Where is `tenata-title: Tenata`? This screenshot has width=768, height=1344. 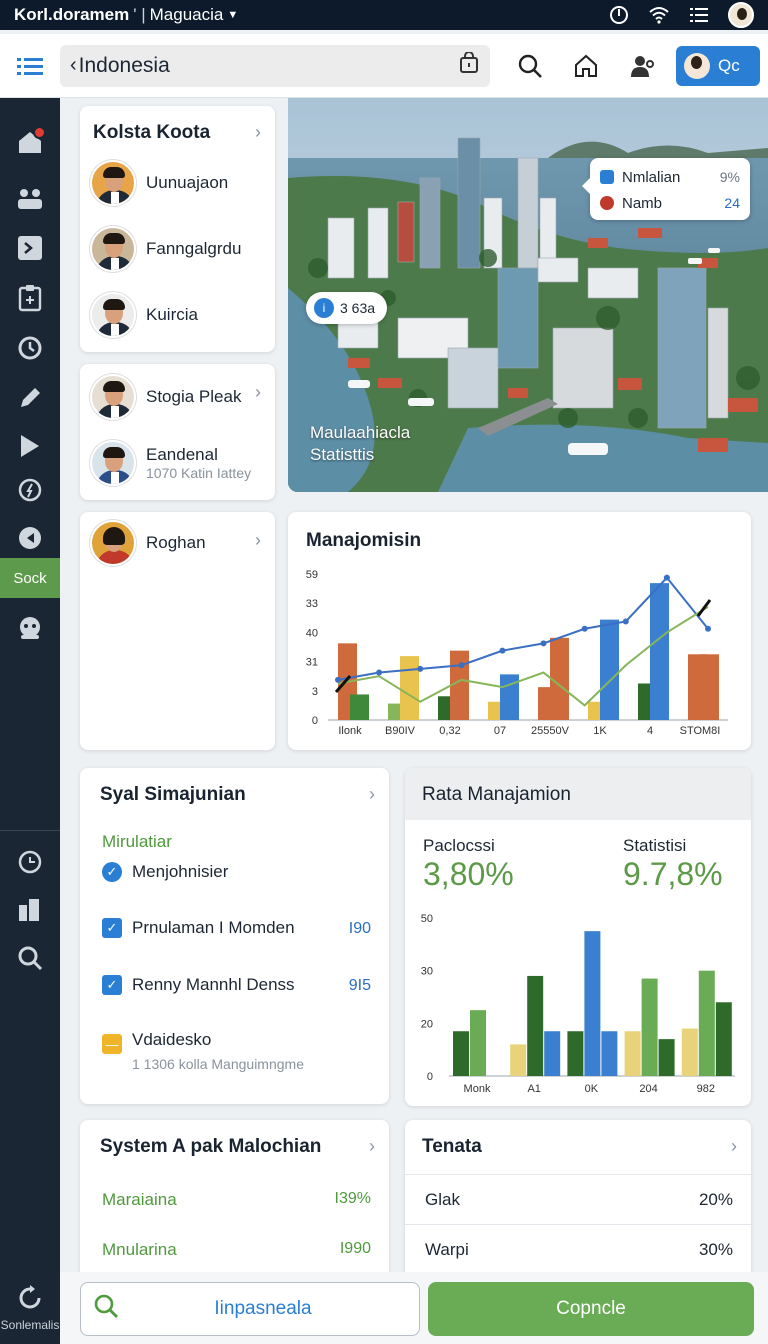
tenata-title: Tenata is located at coordinates (452, 1146).